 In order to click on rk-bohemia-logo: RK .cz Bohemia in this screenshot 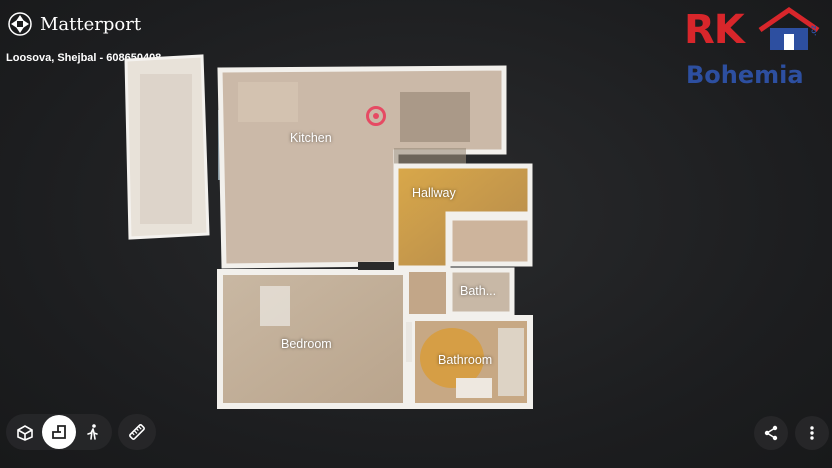, I will do `click(755, 48)`.